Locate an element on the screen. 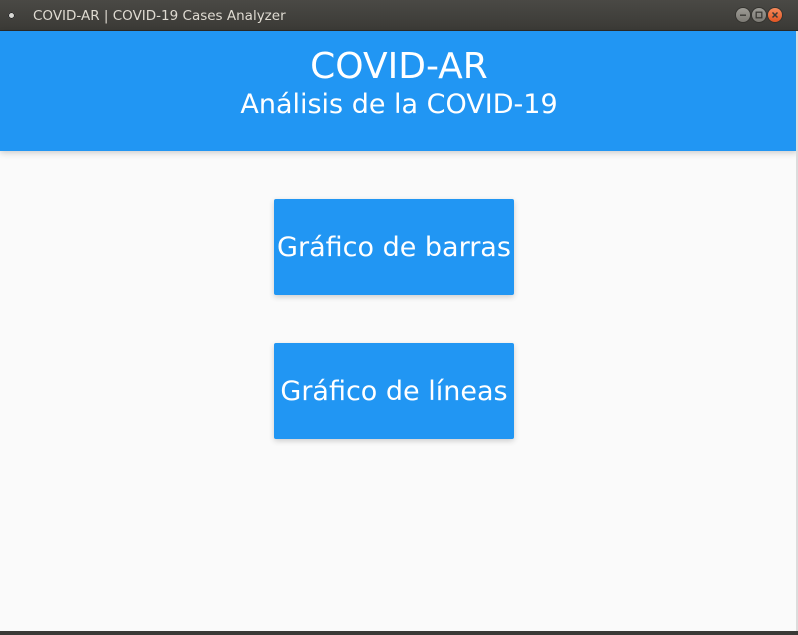 This screenshot has height=635, width=798. window-titlebar: COVID-AR | COVID-19 Cases Analyzer is located at coordinates (399, 15).